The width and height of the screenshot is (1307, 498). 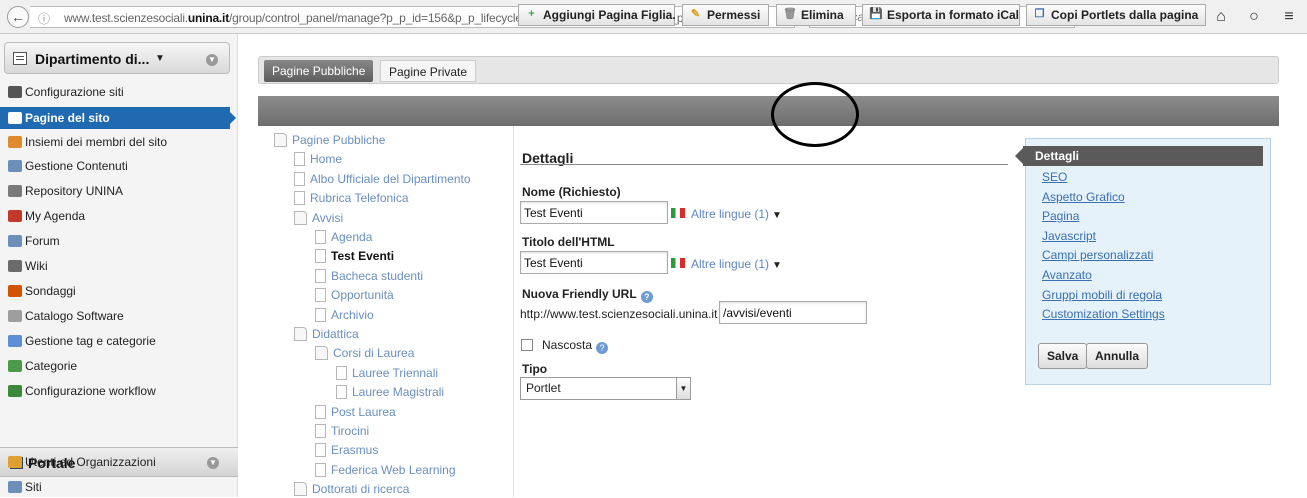 I want to click on sidebar-item: My Agenda, so click(x=122, y=216).